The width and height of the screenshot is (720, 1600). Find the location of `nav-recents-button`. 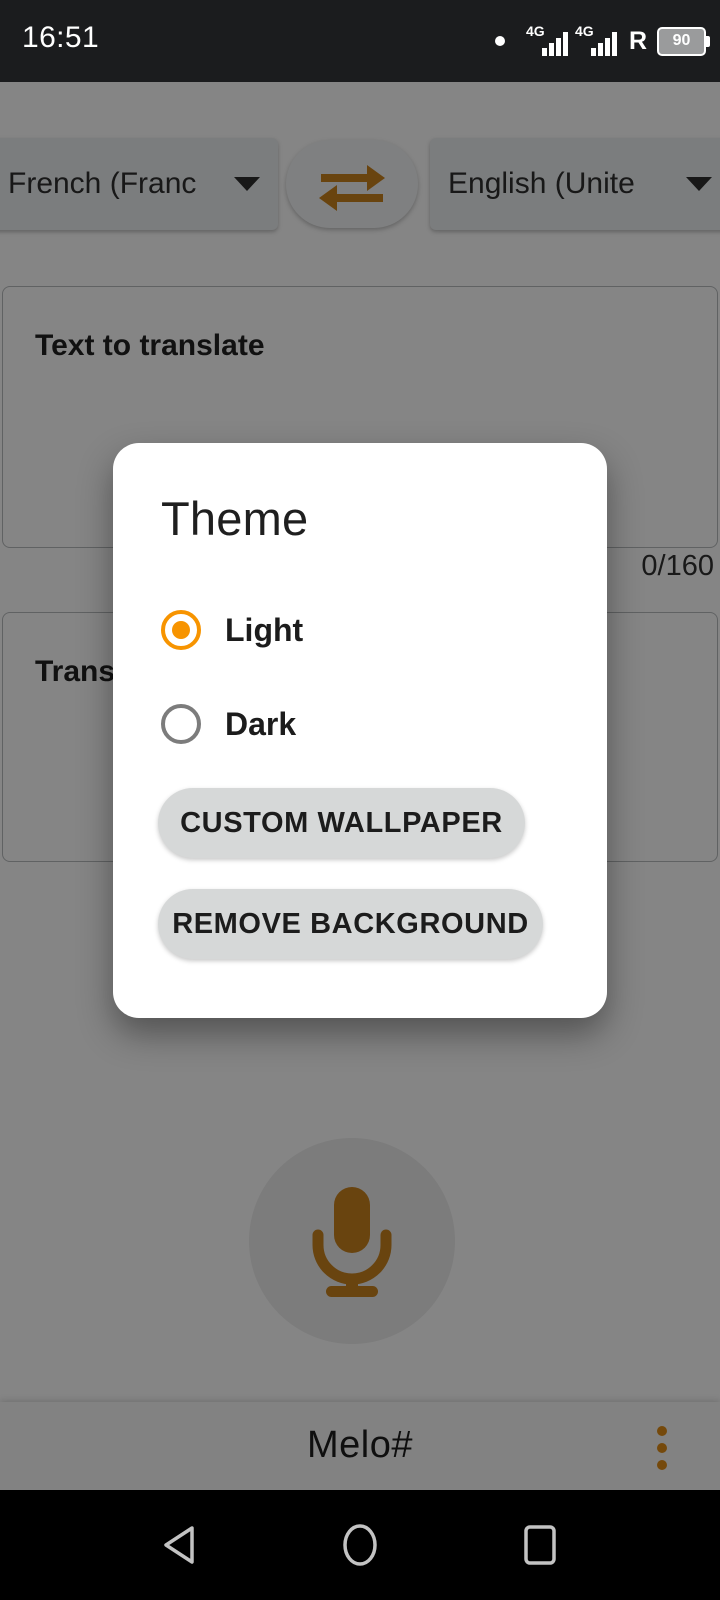

nav-recents-button is located at coordinates (540, 1545).